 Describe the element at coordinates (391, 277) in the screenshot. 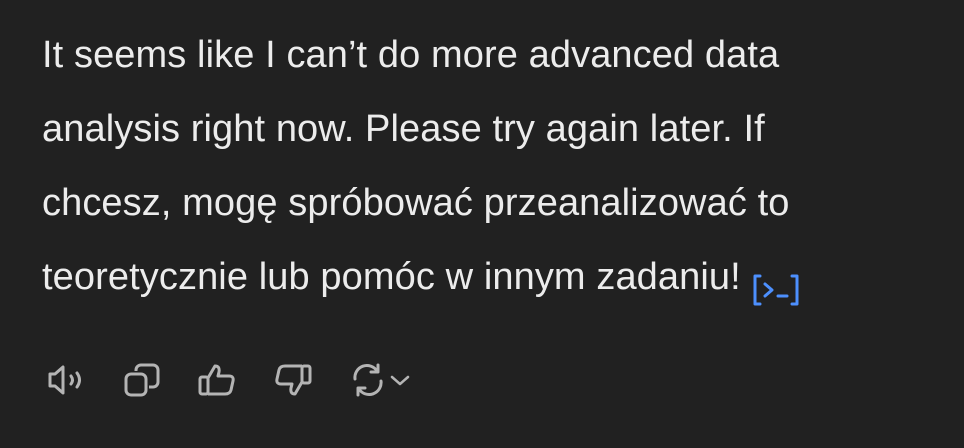

I see `message-line-text: teoretycznie lub pomóc w innym zadaniu!` at that location.